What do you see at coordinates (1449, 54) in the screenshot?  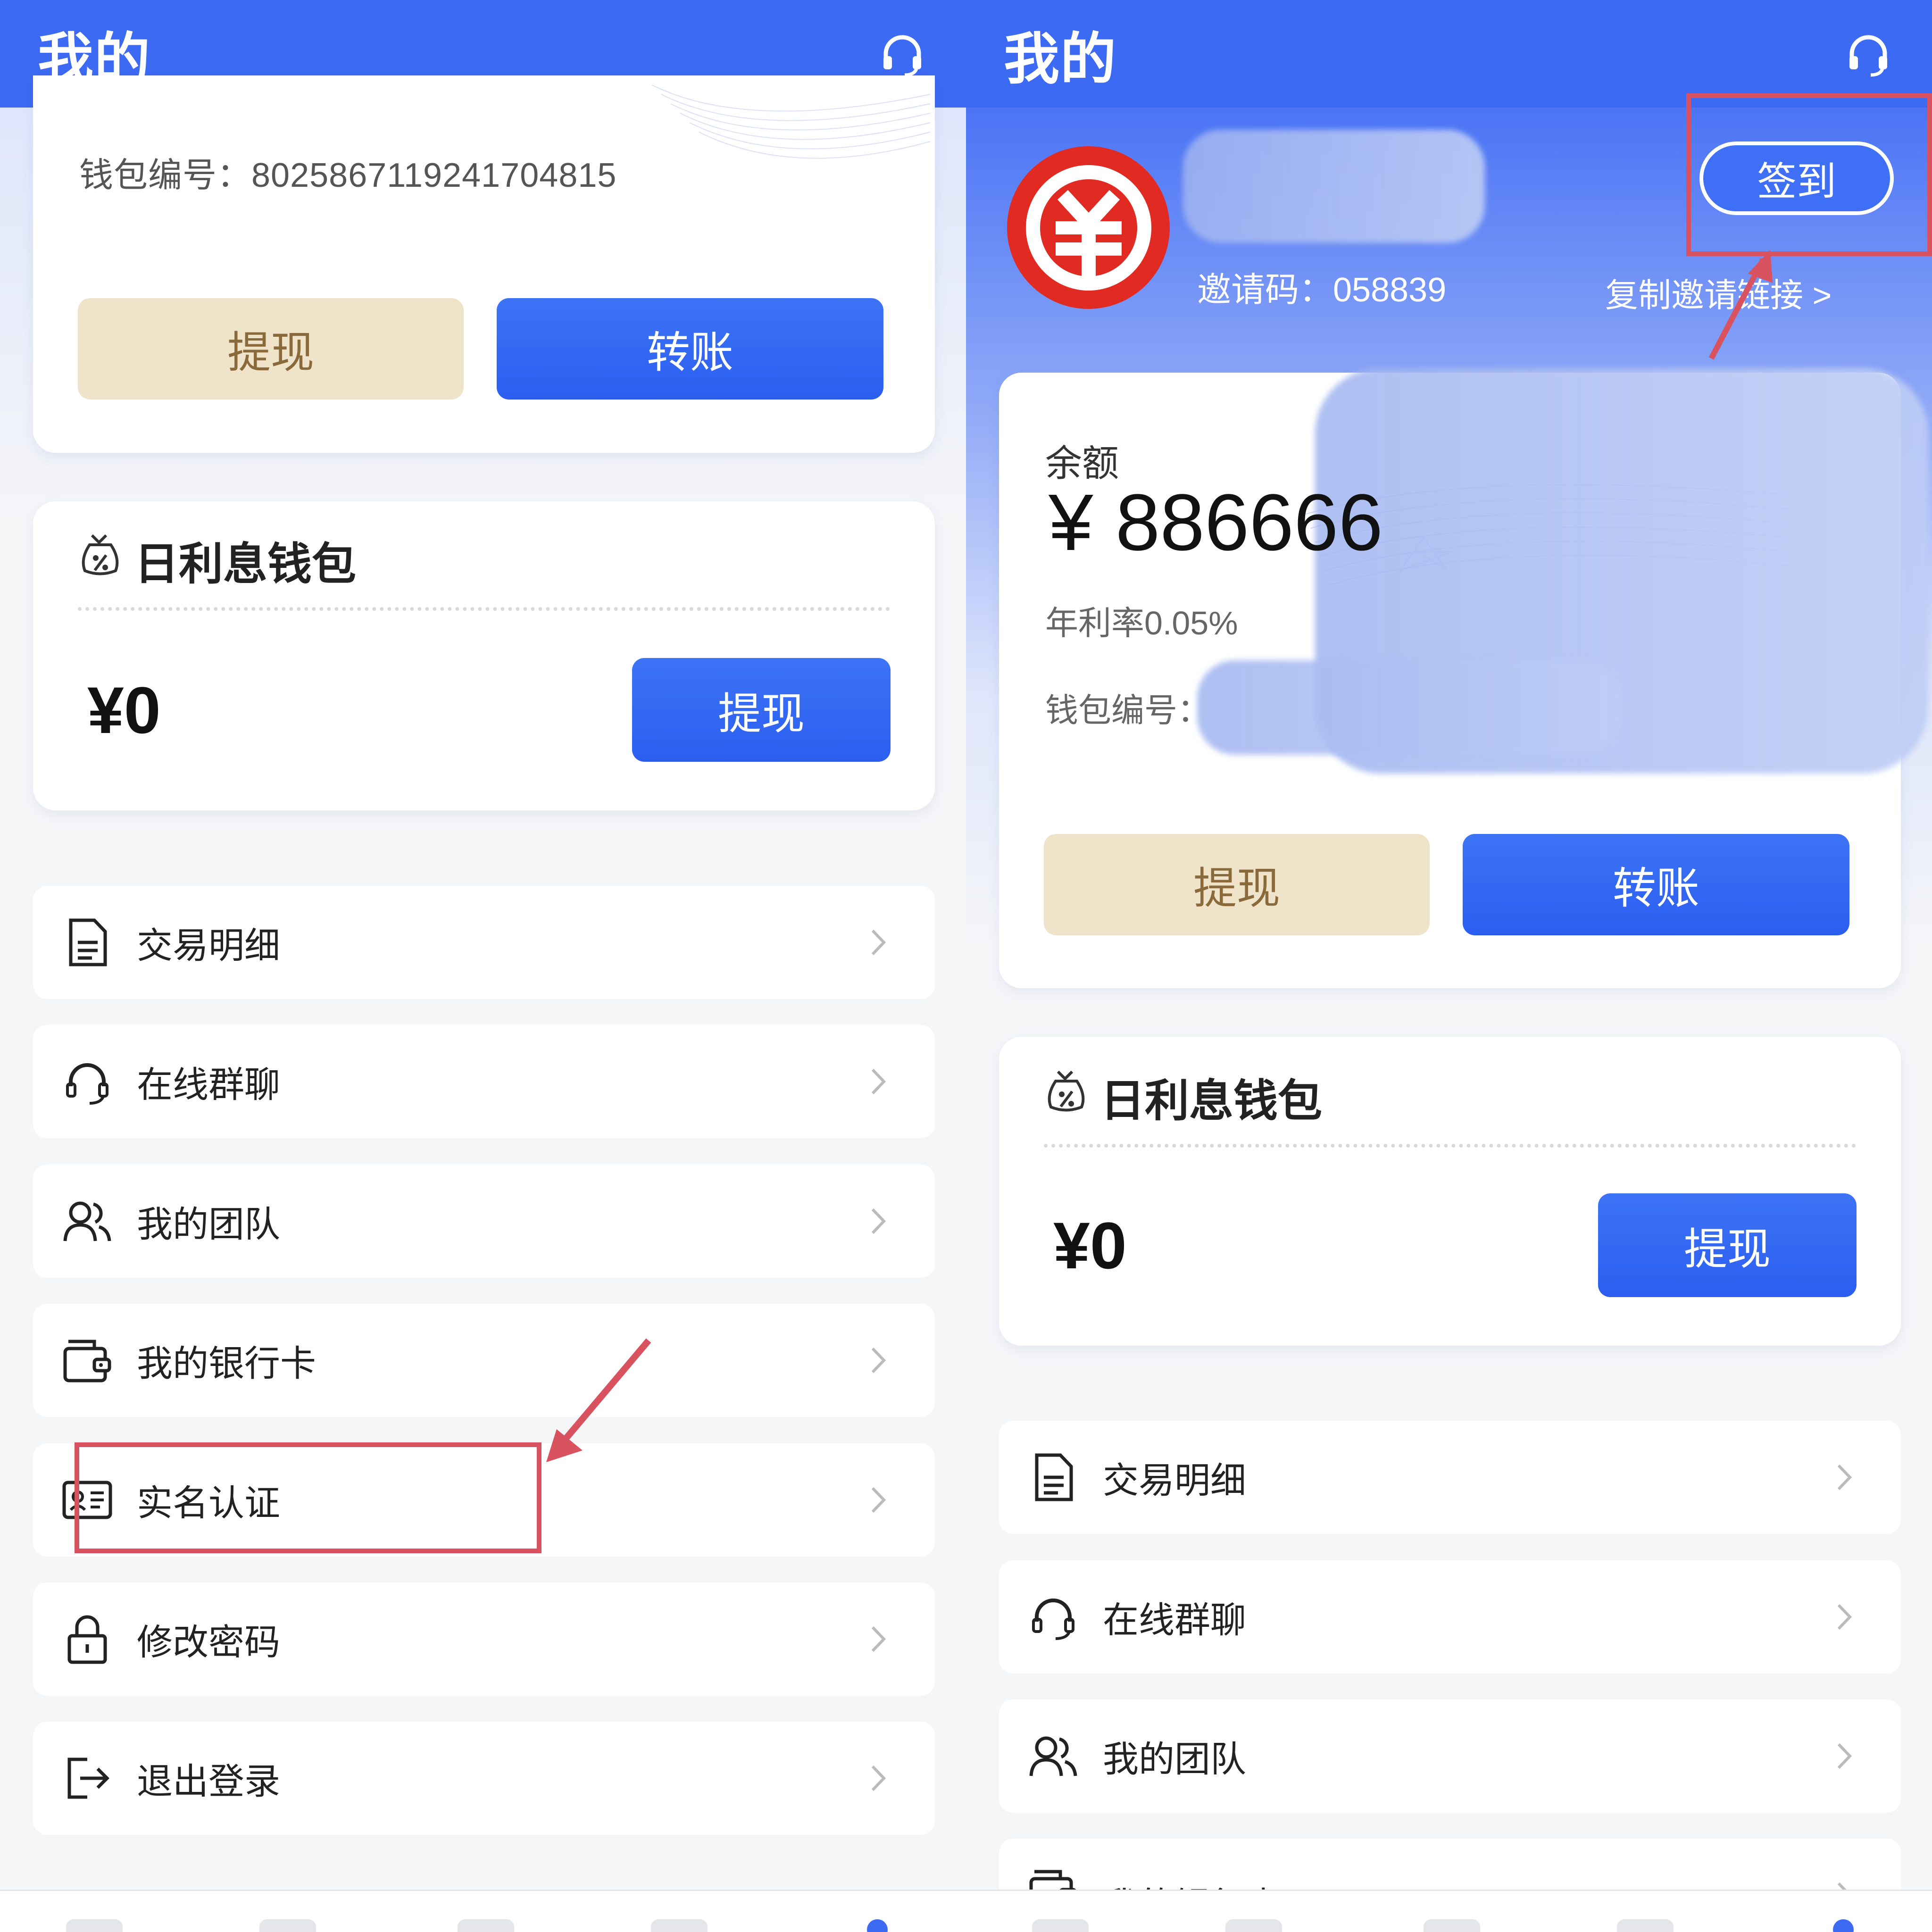 I see `top-header: 我的` at bounding box center [1449, 54].